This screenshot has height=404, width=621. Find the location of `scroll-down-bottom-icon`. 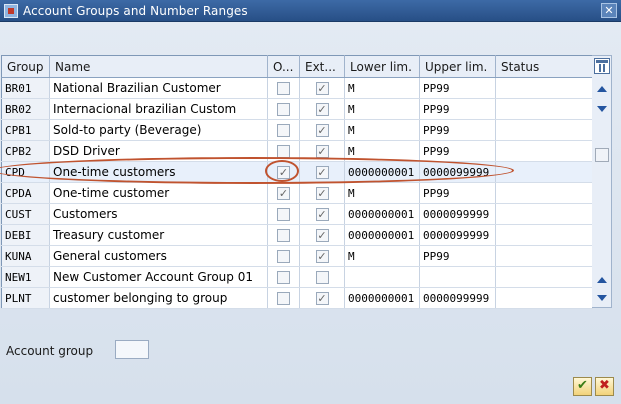

scroll-down-bottom-icon is located at coordinates (602, 298).